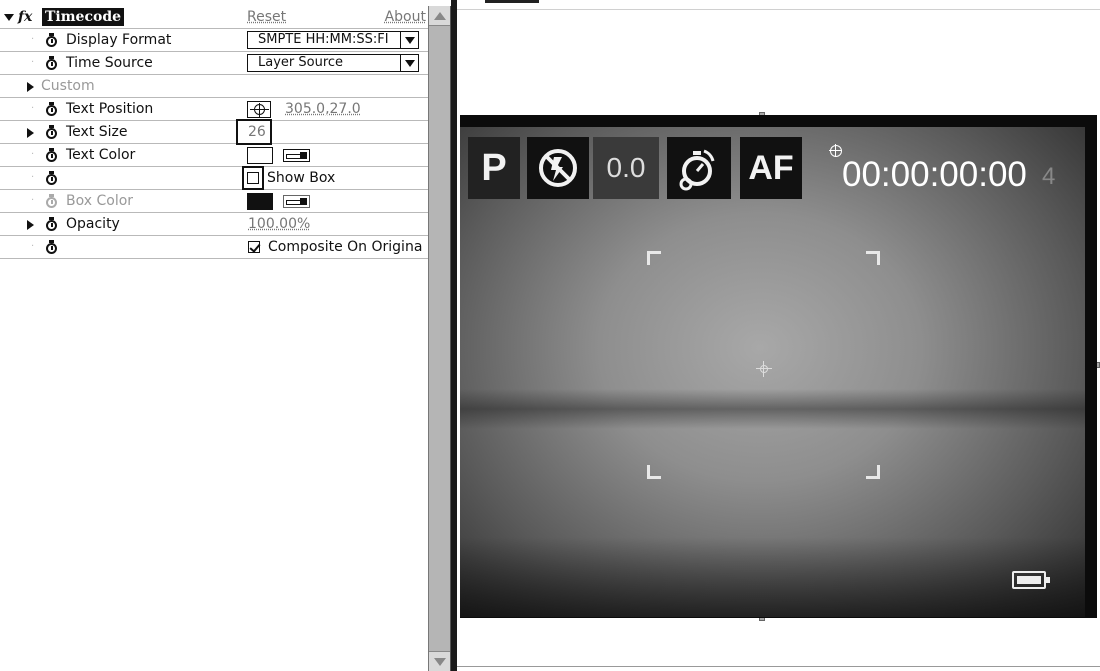 Image resolution: width=1100 pixels, height=671 pixels. What do you see at coordinates (101, 155) in the screenshot?
I see `text-color-label: Text Color` at bounding box center [101, 155].